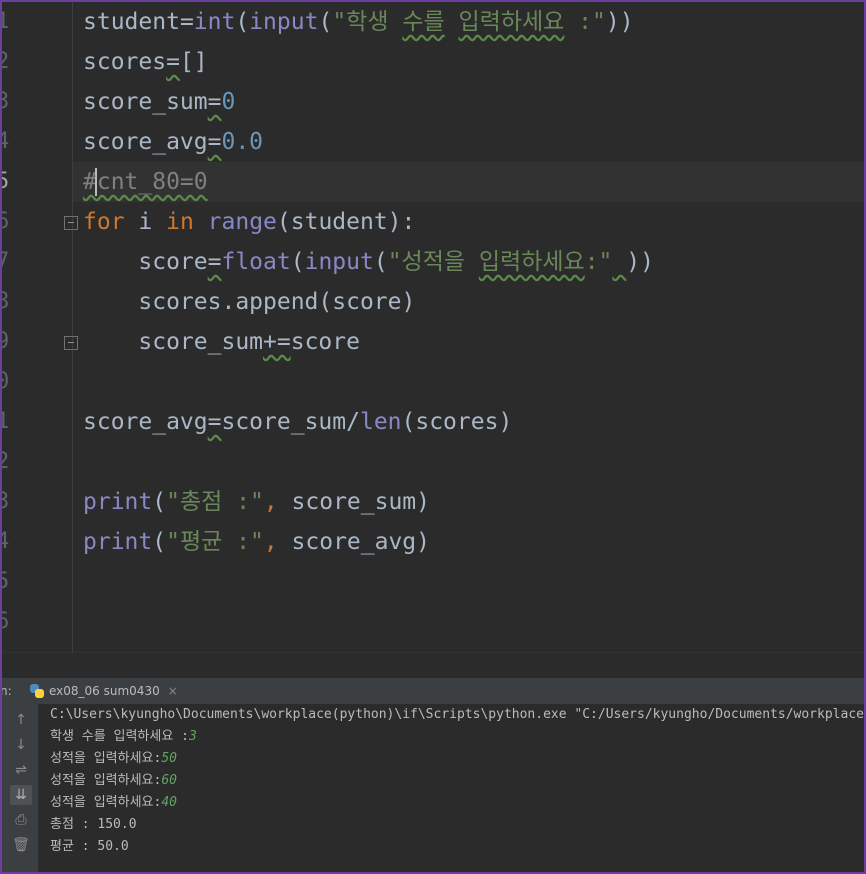 The width and height of the screenshot is (866, 874). Describe the element at coordinates (131, 22) in the screenshot. I see `code-token: student` at that location.